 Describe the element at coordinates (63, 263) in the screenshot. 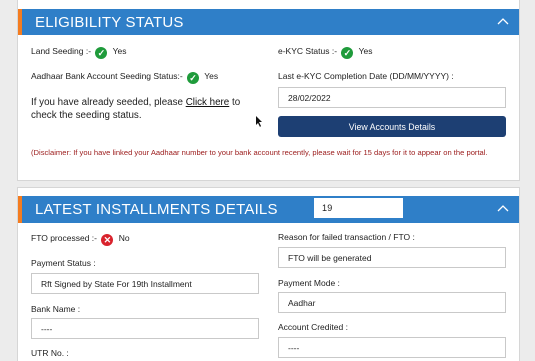

I see `payment-status-label: Payment Status :` at that location.